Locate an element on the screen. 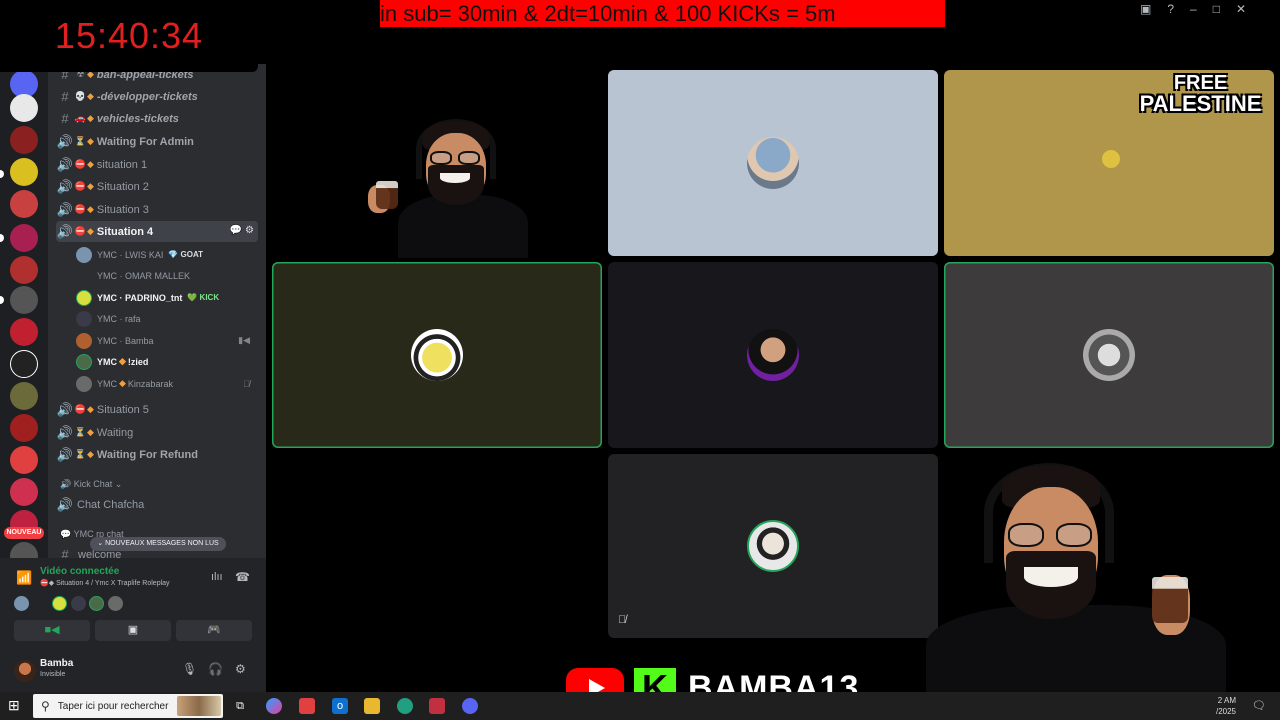 This screenshot has width=1280, height=720. channel-item: 🔊 ⛔ ◆ Situation 2 is located at coordinates (157, 186).